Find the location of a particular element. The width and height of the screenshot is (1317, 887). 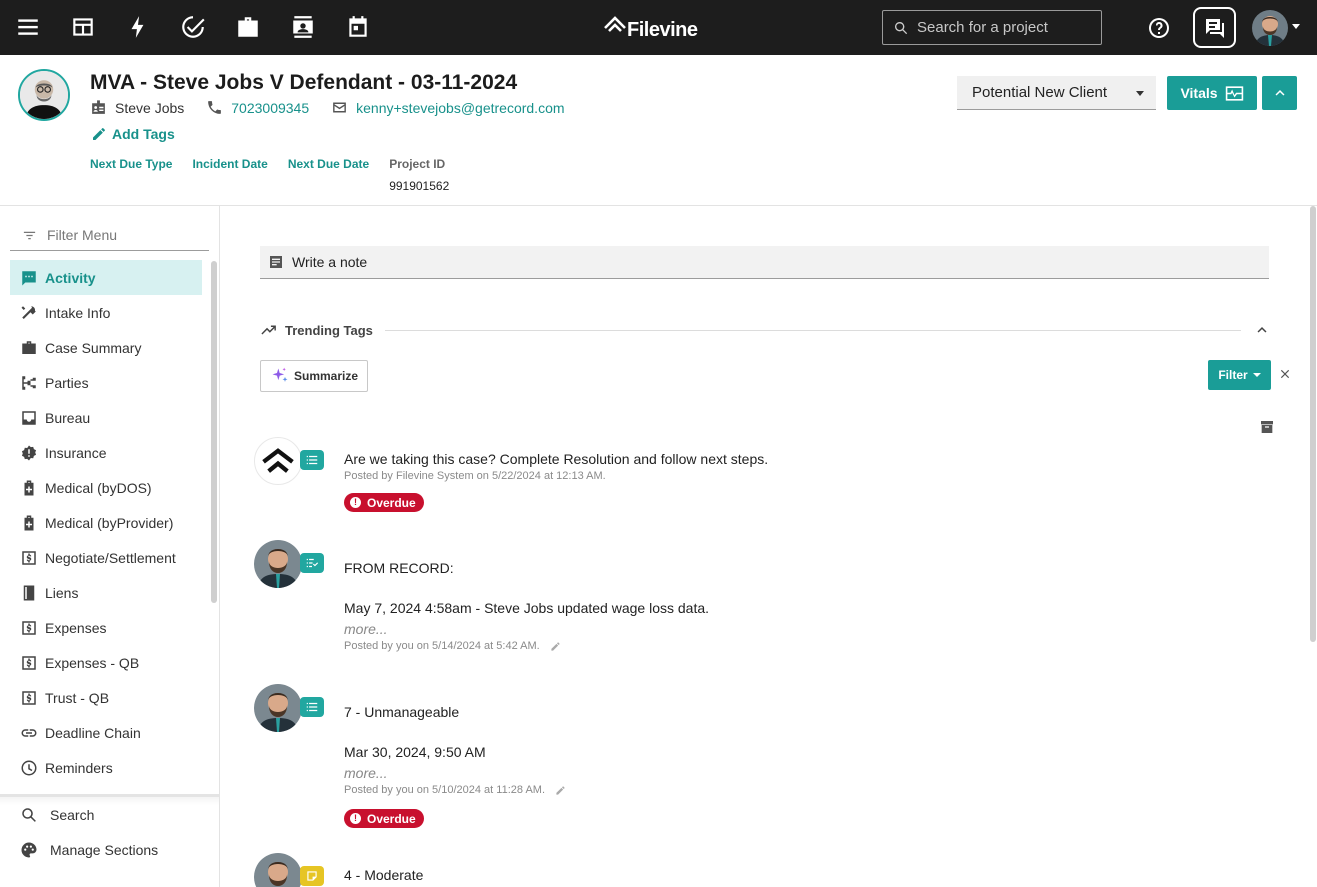

badge-alert-icon is located at coordinates (29, 452).